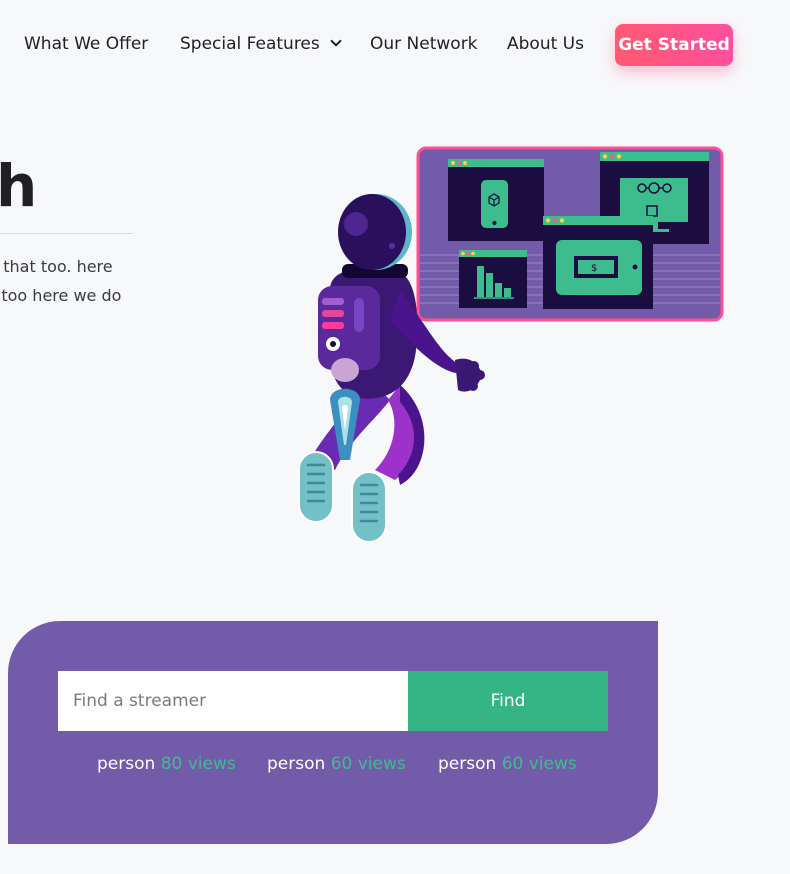  What do you see at coordinates (19, 186) in the screenshot?
I see `hero-heading: h` at bounding box center [19, 186].